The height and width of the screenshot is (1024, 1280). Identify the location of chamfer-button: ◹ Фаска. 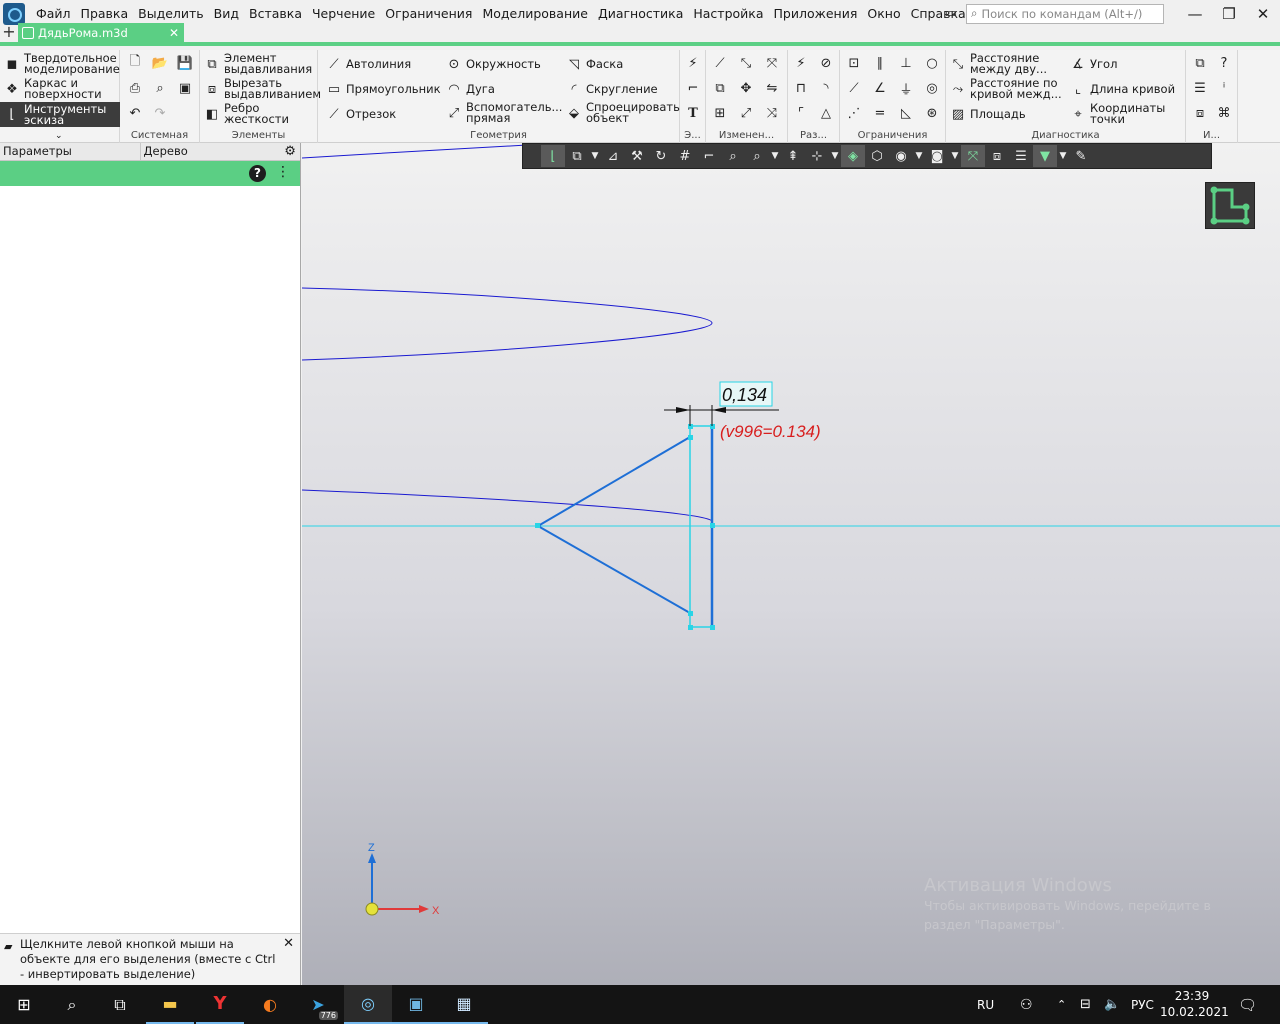
(594, 64).